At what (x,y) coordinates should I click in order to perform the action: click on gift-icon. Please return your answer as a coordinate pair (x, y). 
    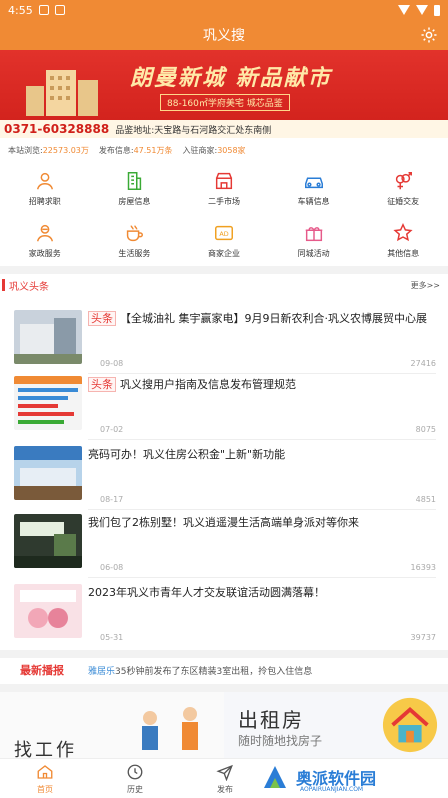
    Looking at the image, I should click on (313, 233).